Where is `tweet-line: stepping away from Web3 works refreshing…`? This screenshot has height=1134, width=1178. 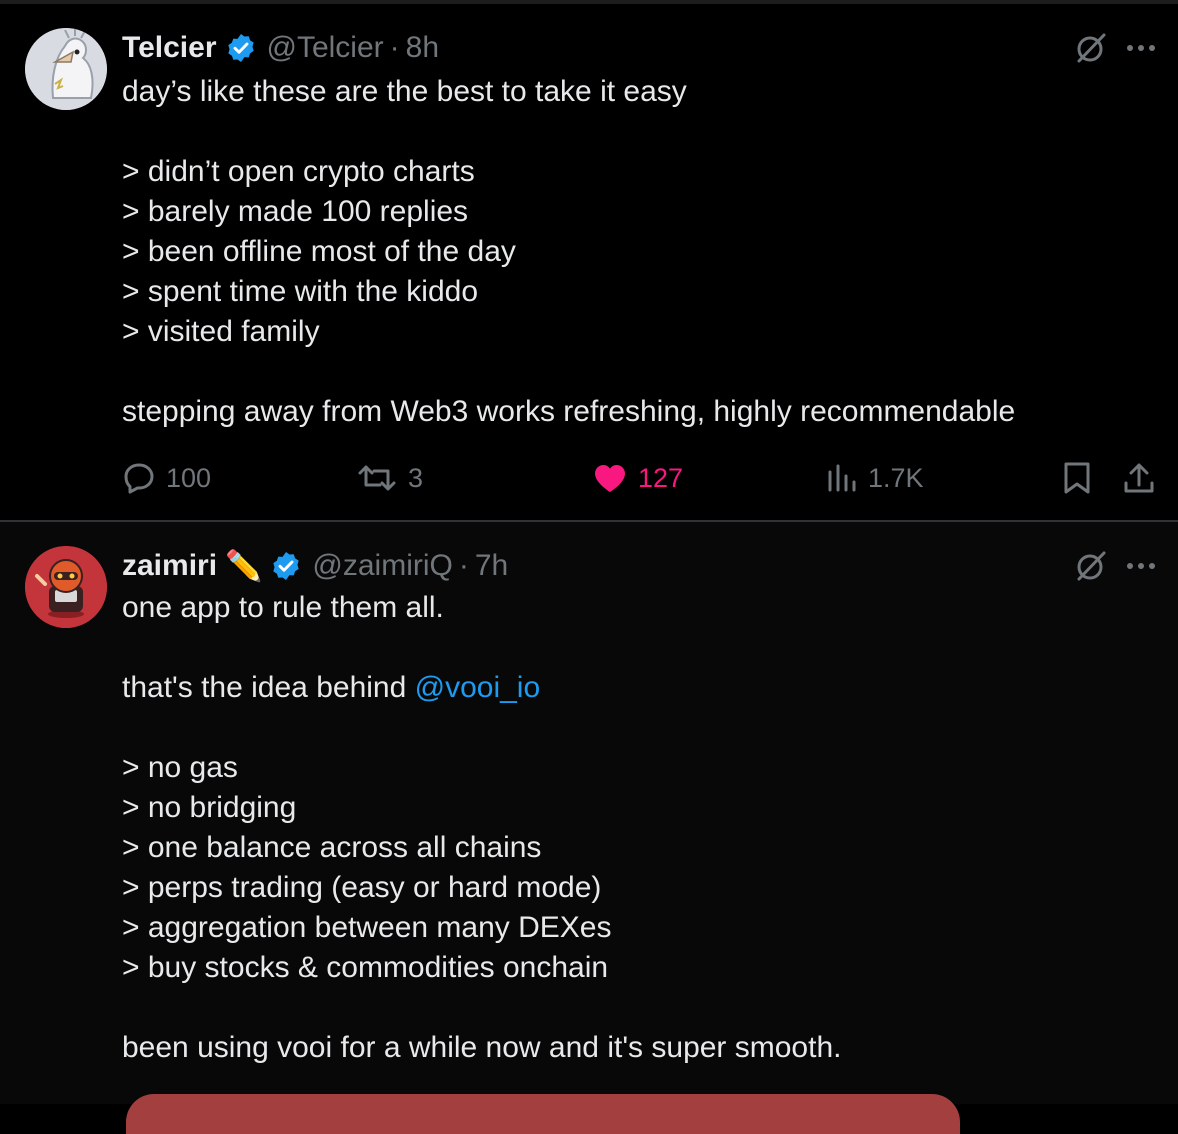
tweet-line: stepping away from Web3 works refreshing… is located at coordinates (569, 411).